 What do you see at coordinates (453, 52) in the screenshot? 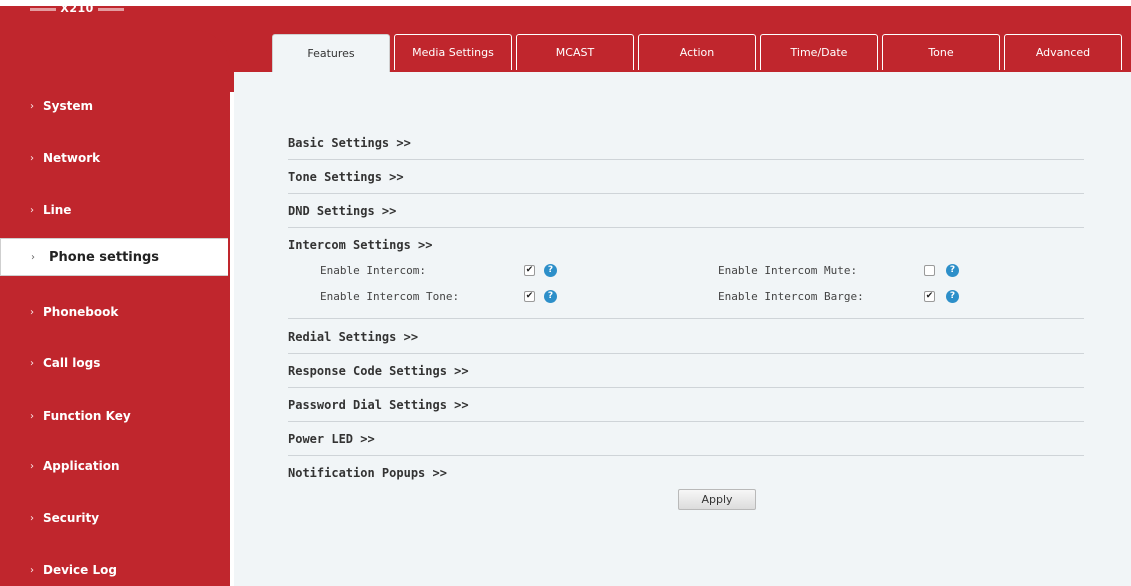
I see `tab-media-settings: Media Settings` at bounding box center [453, 52].